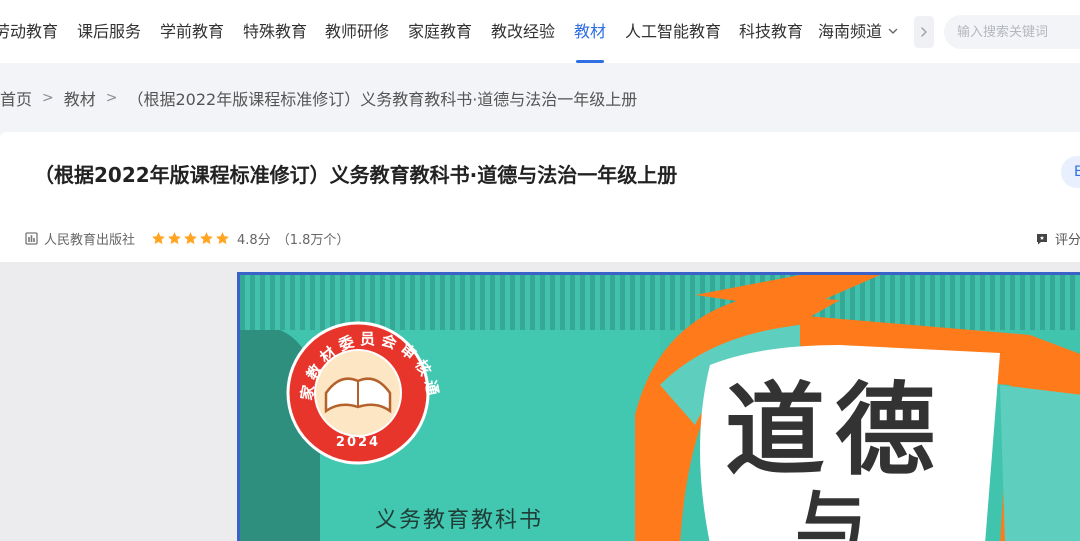  What do you see at coordinates (90, 240) in the screenshot?
I see `publisher-name: 人民教育出版社` at bounding box center [90, 240].